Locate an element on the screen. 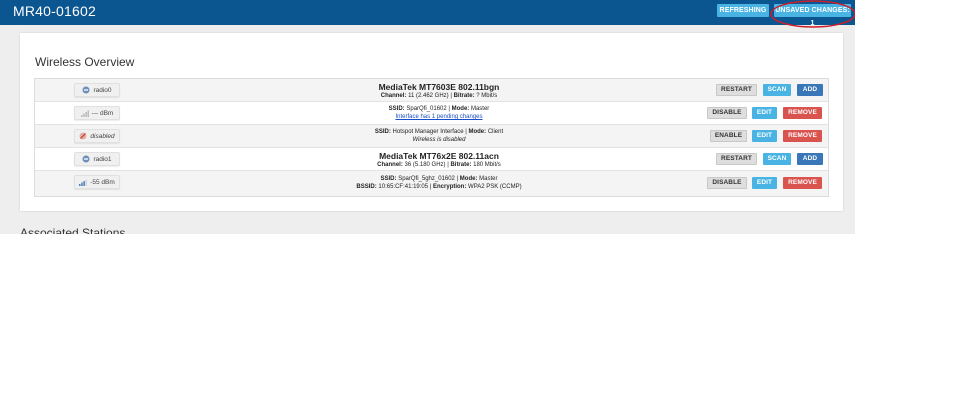 Image resolution: width=960 pixels, height=401 pixels. signal-badge: -55 dBm is located at coordinates (97, 182).